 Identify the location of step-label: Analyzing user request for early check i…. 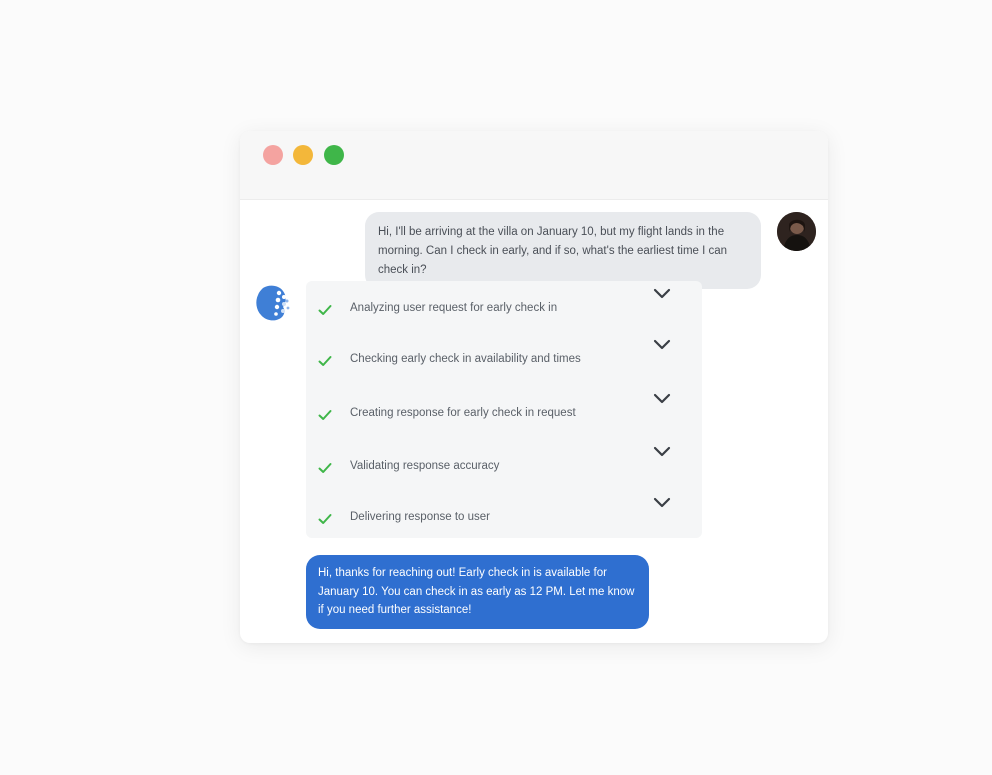
(454, 308).